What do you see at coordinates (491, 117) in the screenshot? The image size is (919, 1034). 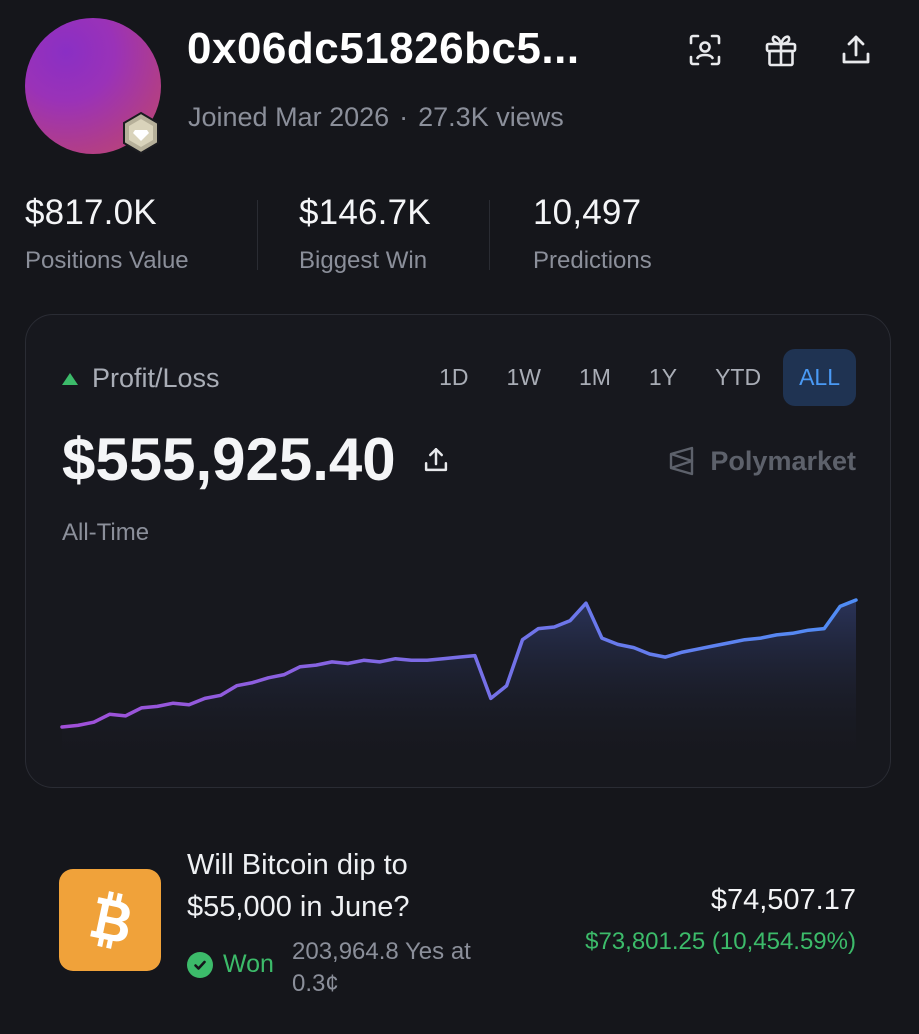 I see `view-count: 27.3K views` at bounding box center [491, 117].